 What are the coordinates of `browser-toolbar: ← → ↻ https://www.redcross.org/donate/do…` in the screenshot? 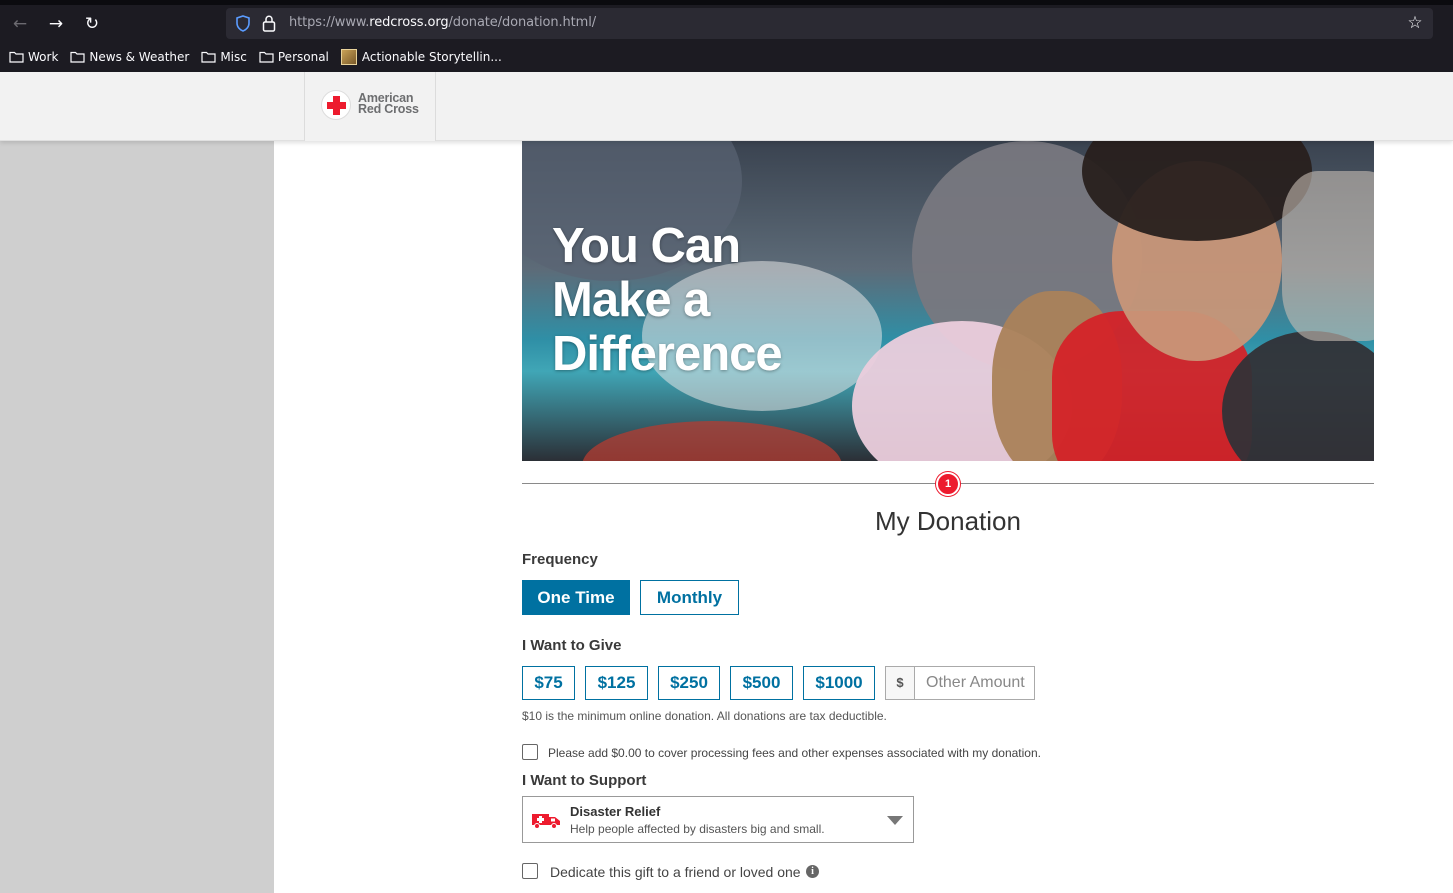 It's located at (726, 36).